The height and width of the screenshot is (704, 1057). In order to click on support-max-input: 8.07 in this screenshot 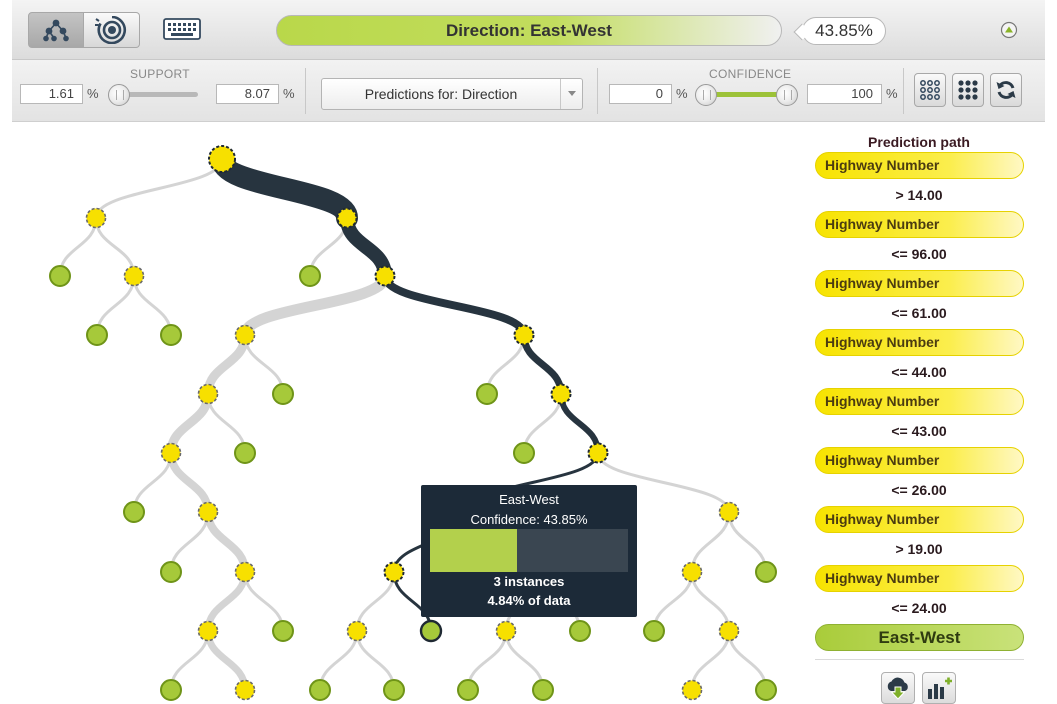, I will do `click(247, 94)`.